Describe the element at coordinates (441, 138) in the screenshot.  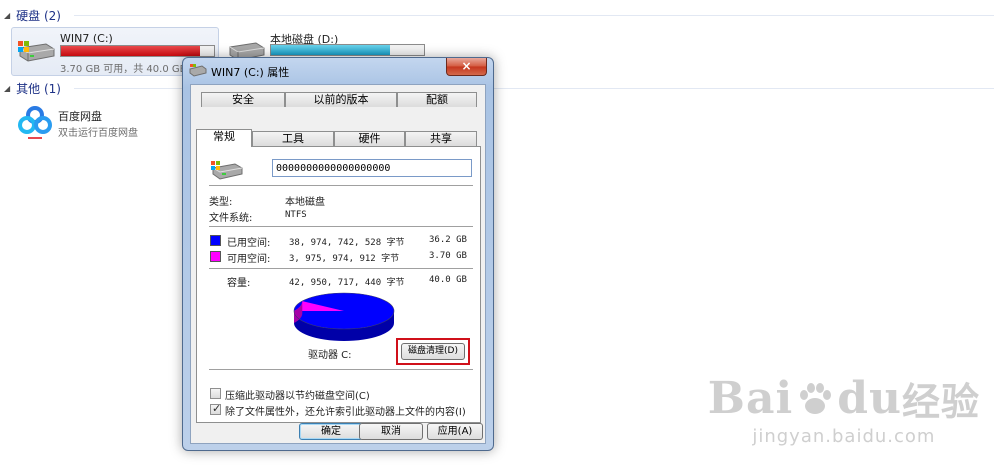
I see `tab-sharing: 共享` at that location.